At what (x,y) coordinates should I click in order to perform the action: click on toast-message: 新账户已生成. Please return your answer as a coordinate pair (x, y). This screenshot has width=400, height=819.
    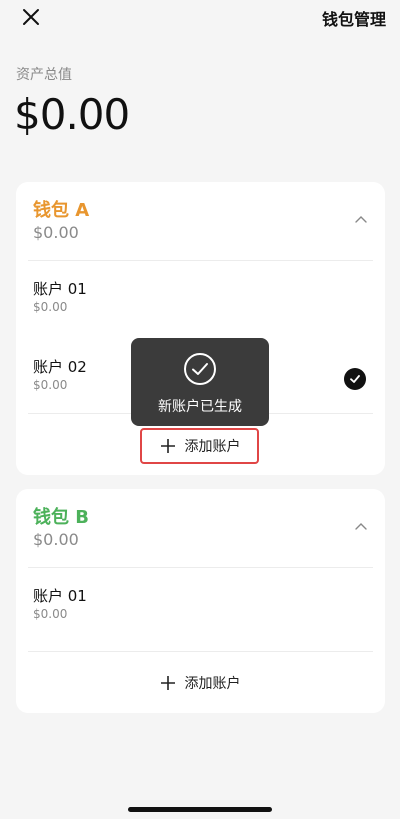
    Looking at the image, I should click on (200, 407).